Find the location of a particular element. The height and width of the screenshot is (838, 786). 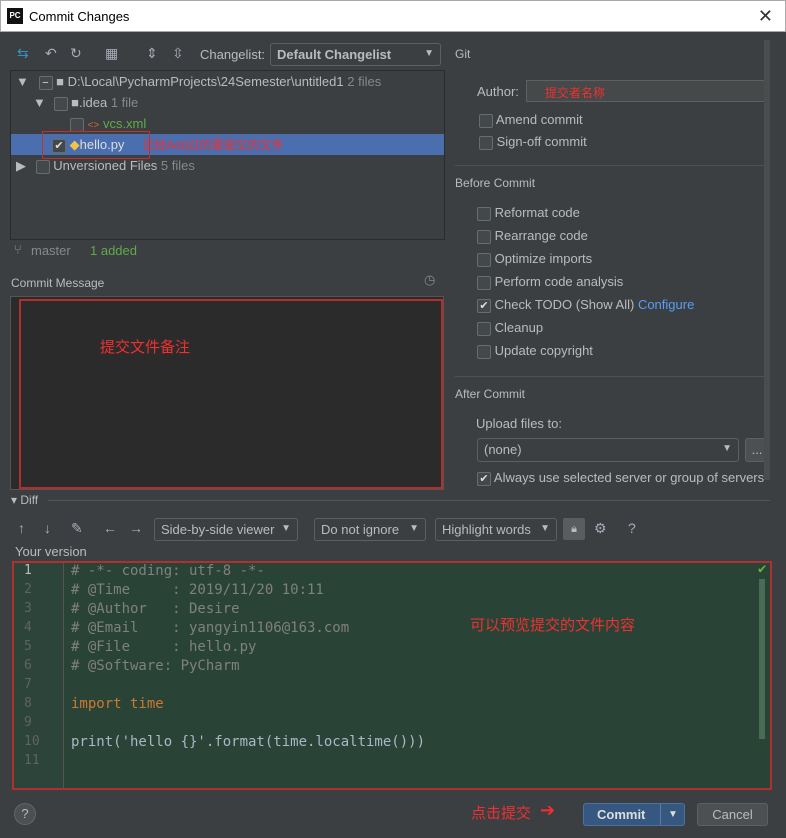

cancel-button: Cancel is located at coordinates (732, 814).